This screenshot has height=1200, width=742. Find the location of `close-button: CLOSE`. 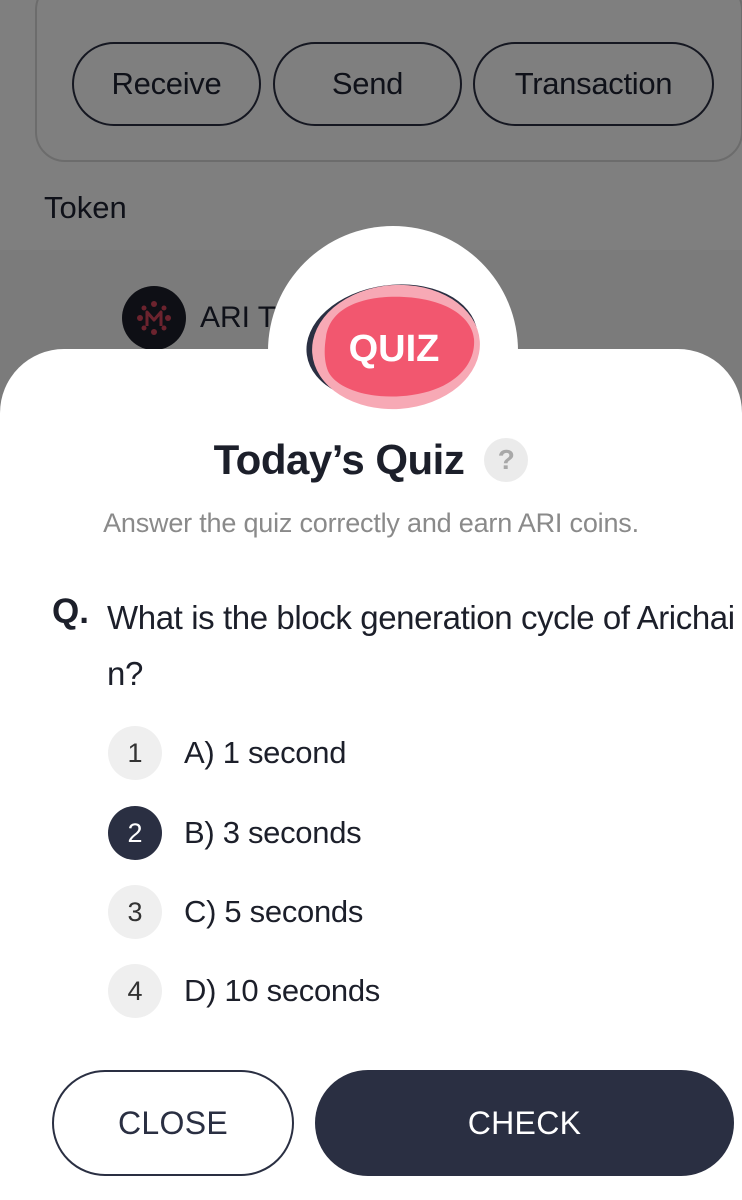

close-button: CLOSE is located at coordinates (173, 1123).